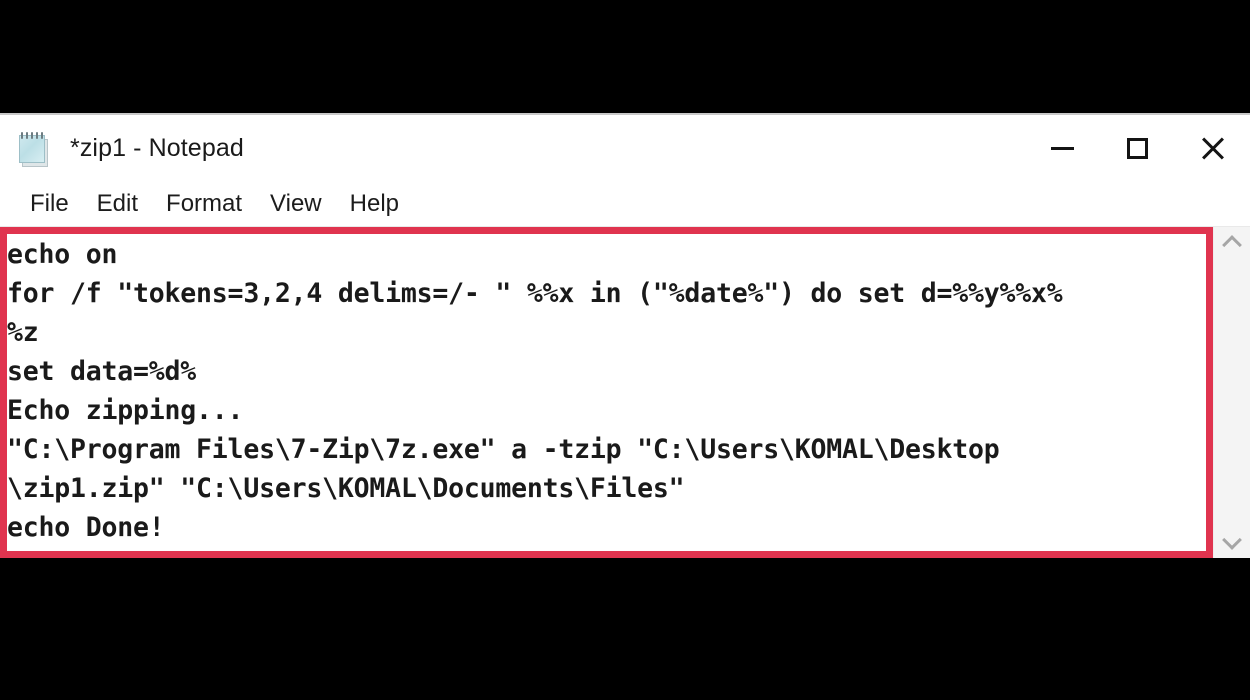 This screenshot has height=700, width=1250. I want to click on close-button, so click(1212, 148).